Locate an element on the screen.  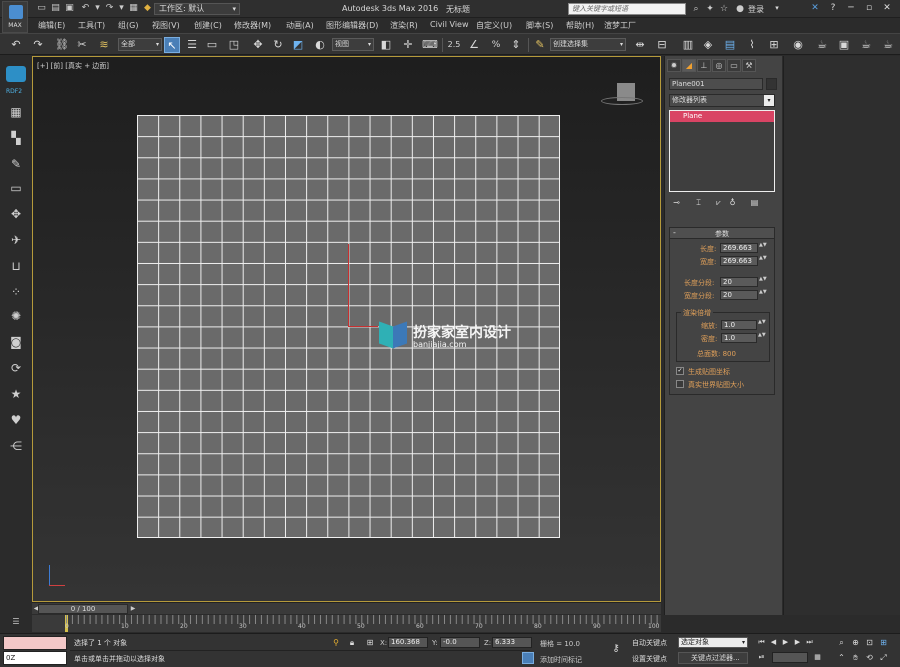
curve-editor-icon: ⌇ is located at coordinates (752, 45).